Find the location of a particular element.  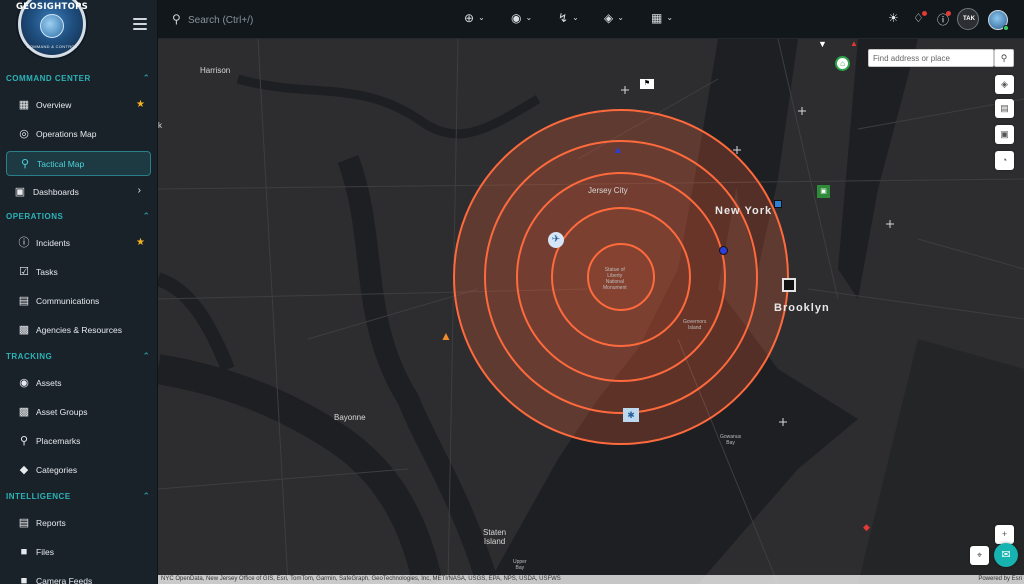

checklist-icon: ☑ is located at coordinates (24, 272).